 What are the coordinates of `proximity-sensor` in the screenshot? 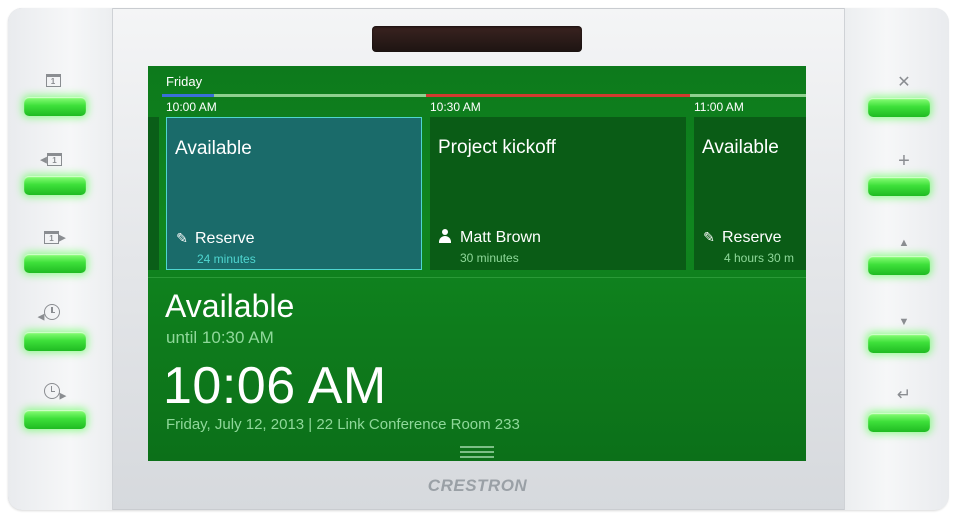 It's located at (477, 39).